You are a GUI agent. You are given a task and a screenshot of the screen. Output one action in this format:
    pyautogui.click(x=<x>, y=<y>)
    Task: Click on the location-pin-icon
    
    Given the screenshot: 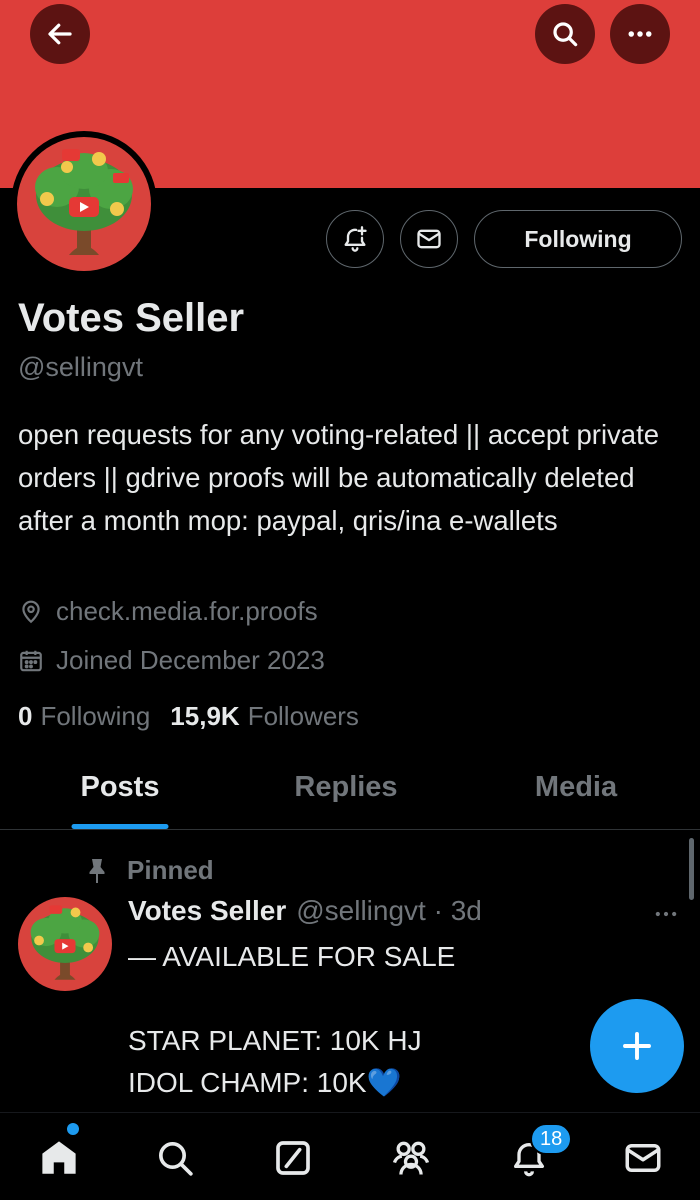 What is the action you would take?
    pyautogui.click(x=31, y=611)
    